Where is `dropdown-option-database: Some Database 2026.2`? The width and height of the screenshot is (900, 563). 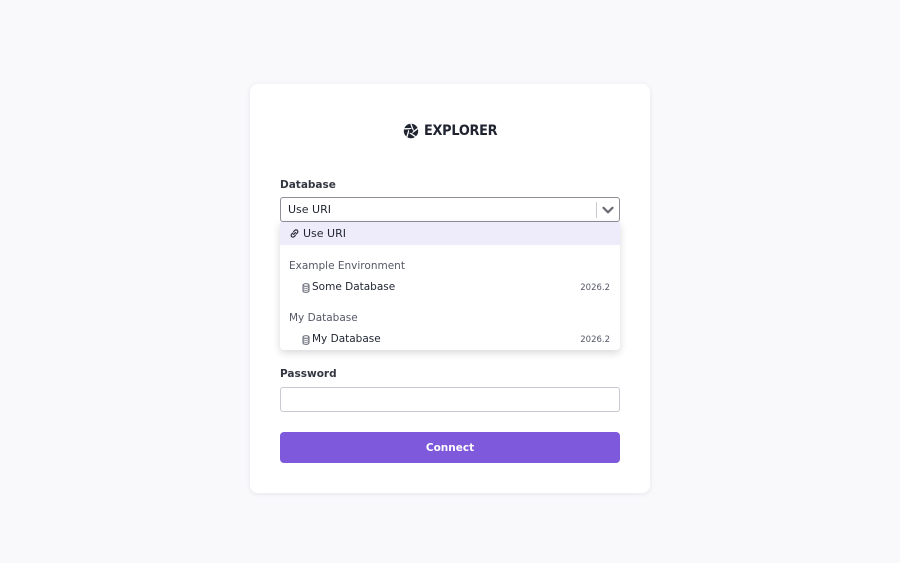 dropdown-option-database: Some Database 2026.2 is located at coordinates (450, 288).